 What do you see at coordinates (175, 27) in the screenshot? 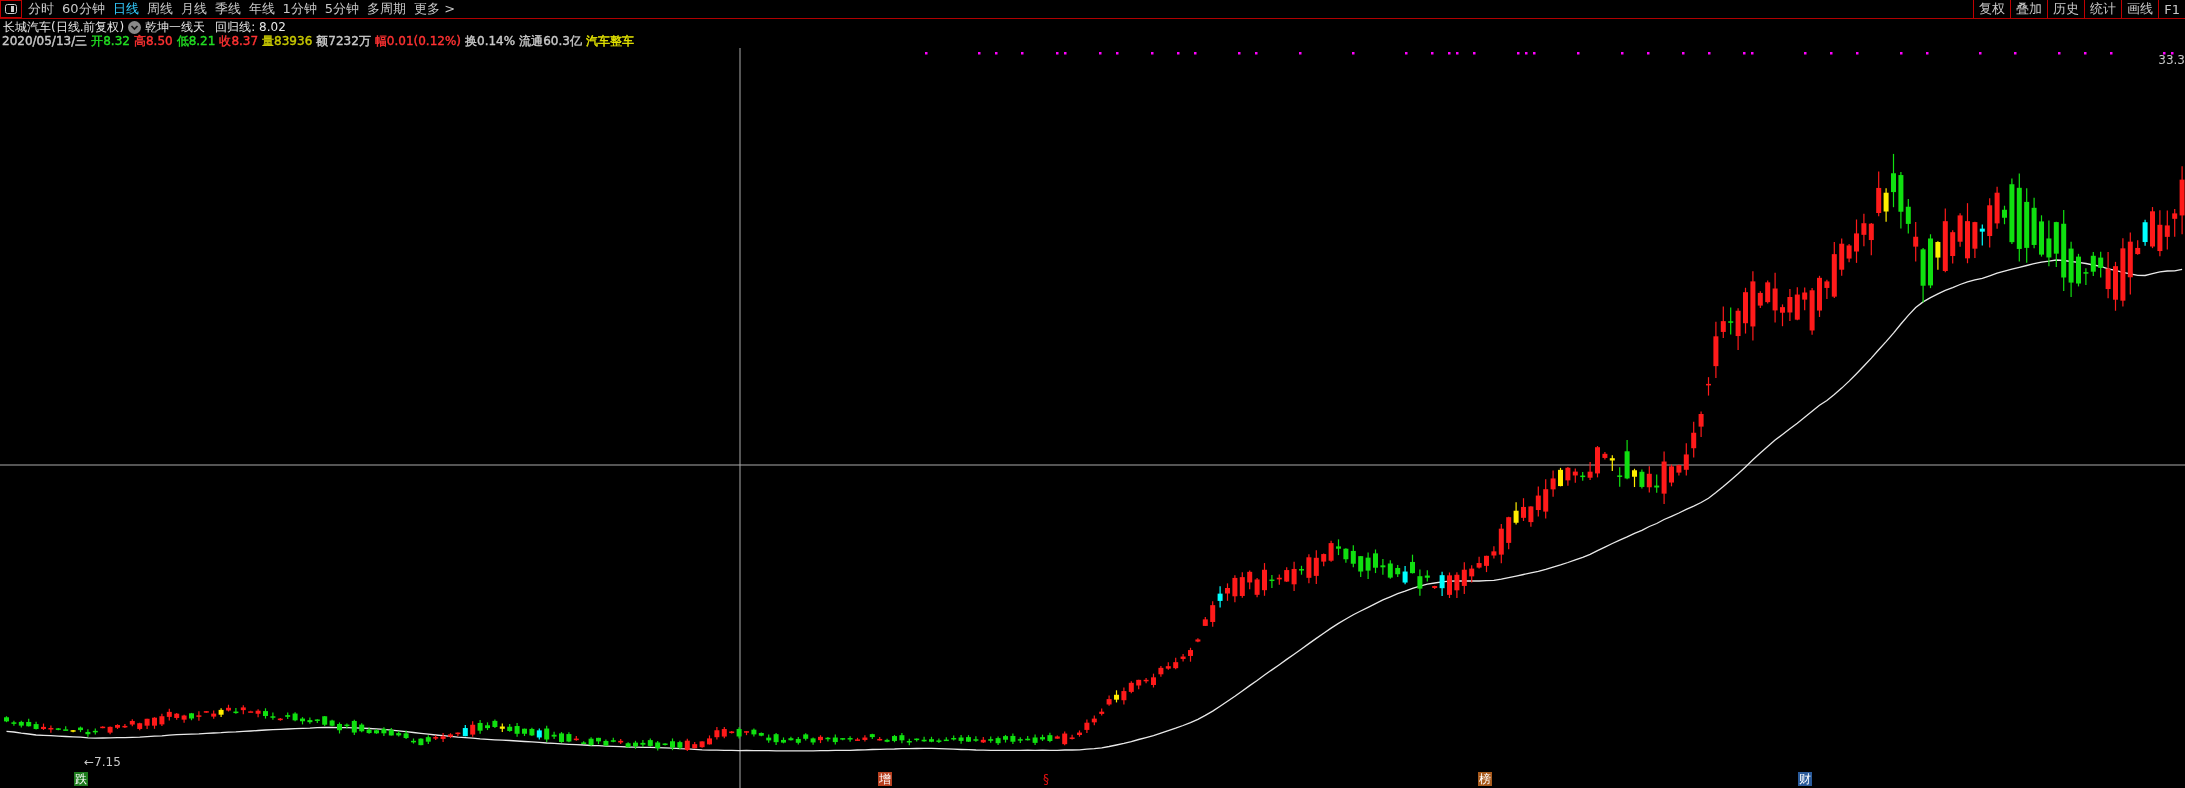
I see `indicator-name: 乾坤一线天` at bounding box center [175, 27].